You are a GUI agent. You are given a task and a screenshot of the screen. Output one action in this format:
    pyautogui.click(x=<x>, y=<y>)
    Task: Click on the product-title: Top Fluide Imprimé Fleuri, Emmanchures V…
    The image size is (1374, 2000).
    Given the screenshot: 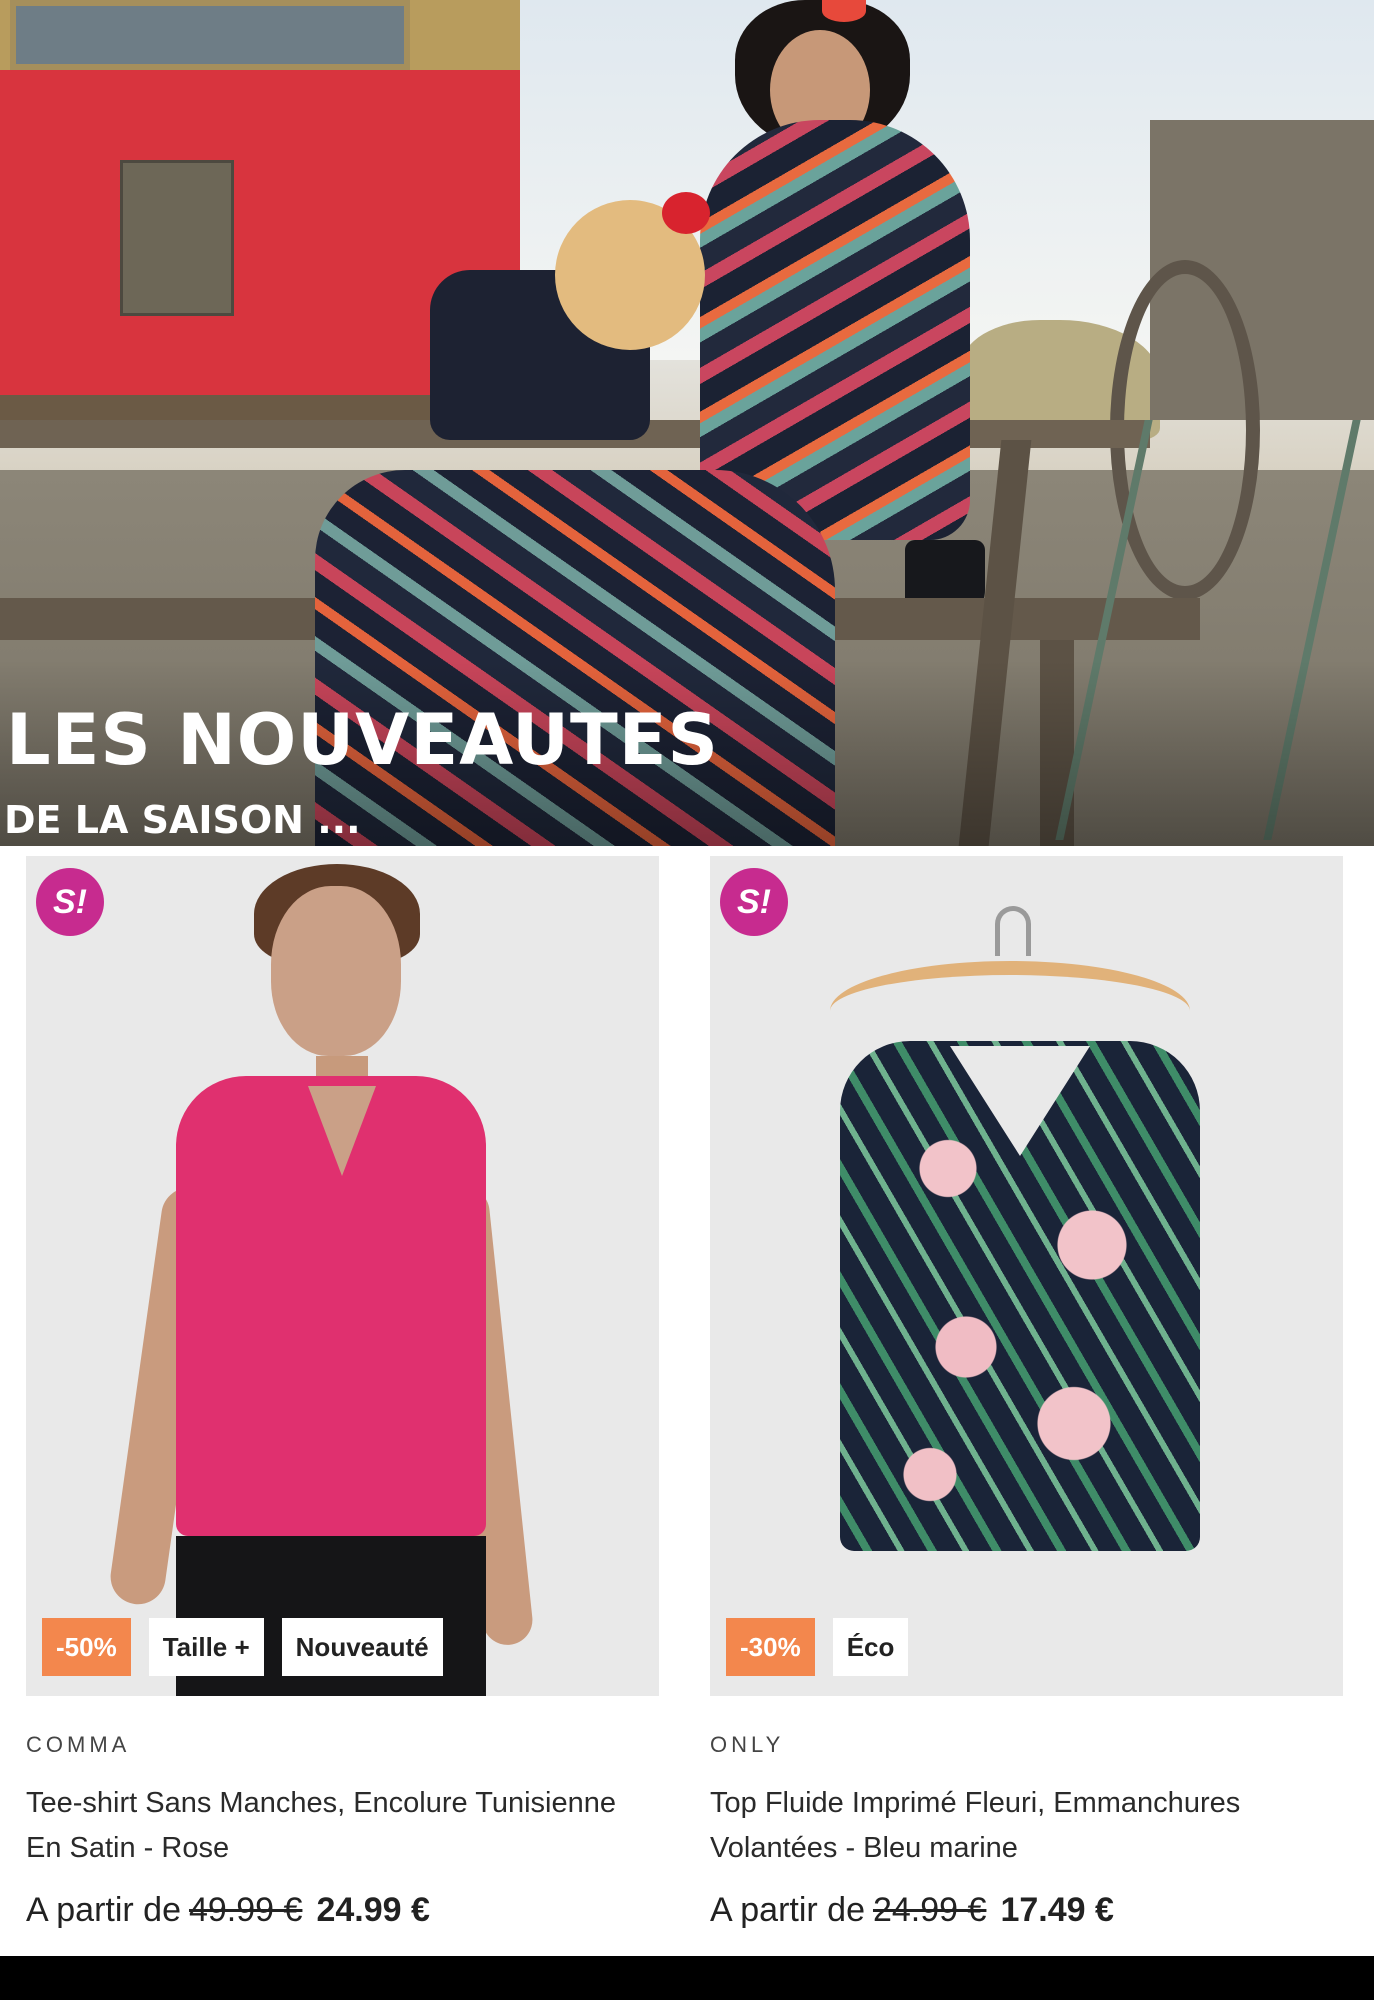 What is the action you would take?
    pyautogui.click(x=1026, y=1826)
    